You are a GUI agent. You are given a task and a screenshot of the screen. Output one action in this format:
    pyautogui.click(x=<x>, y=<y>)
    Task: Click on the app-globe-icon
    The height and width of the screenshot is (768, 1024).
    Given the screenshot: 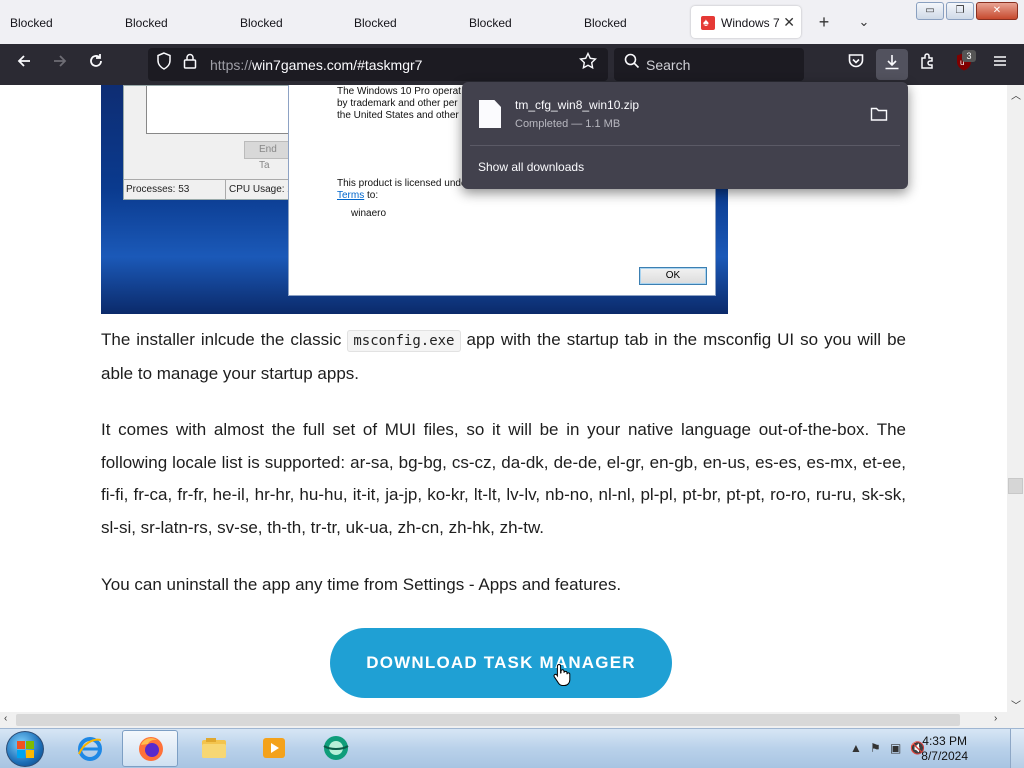 What is the action you would take?
    pyautogui.click(x=336, y=748)
    